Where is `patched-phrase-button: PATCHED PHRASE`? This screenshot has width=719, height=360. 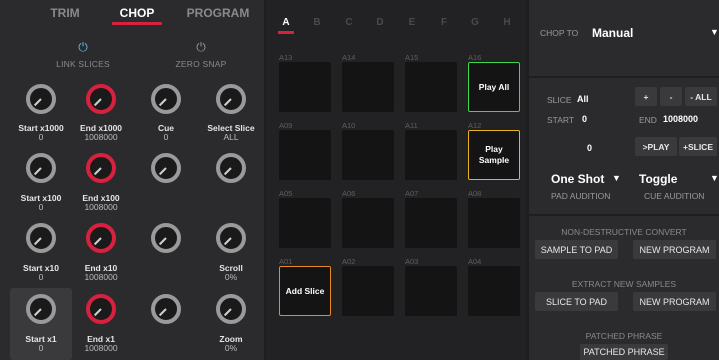
patched-phrase-button: PATCHED PHRASE is located at coordinates (624, 352).